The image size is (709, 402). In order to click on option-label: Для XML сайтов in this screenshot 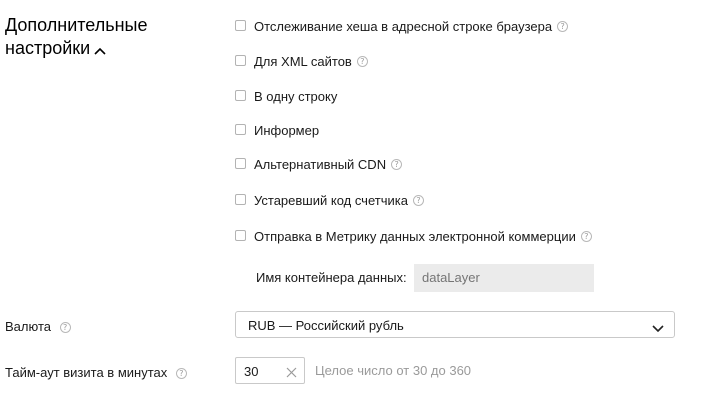, I will do `click(303, 61)`.